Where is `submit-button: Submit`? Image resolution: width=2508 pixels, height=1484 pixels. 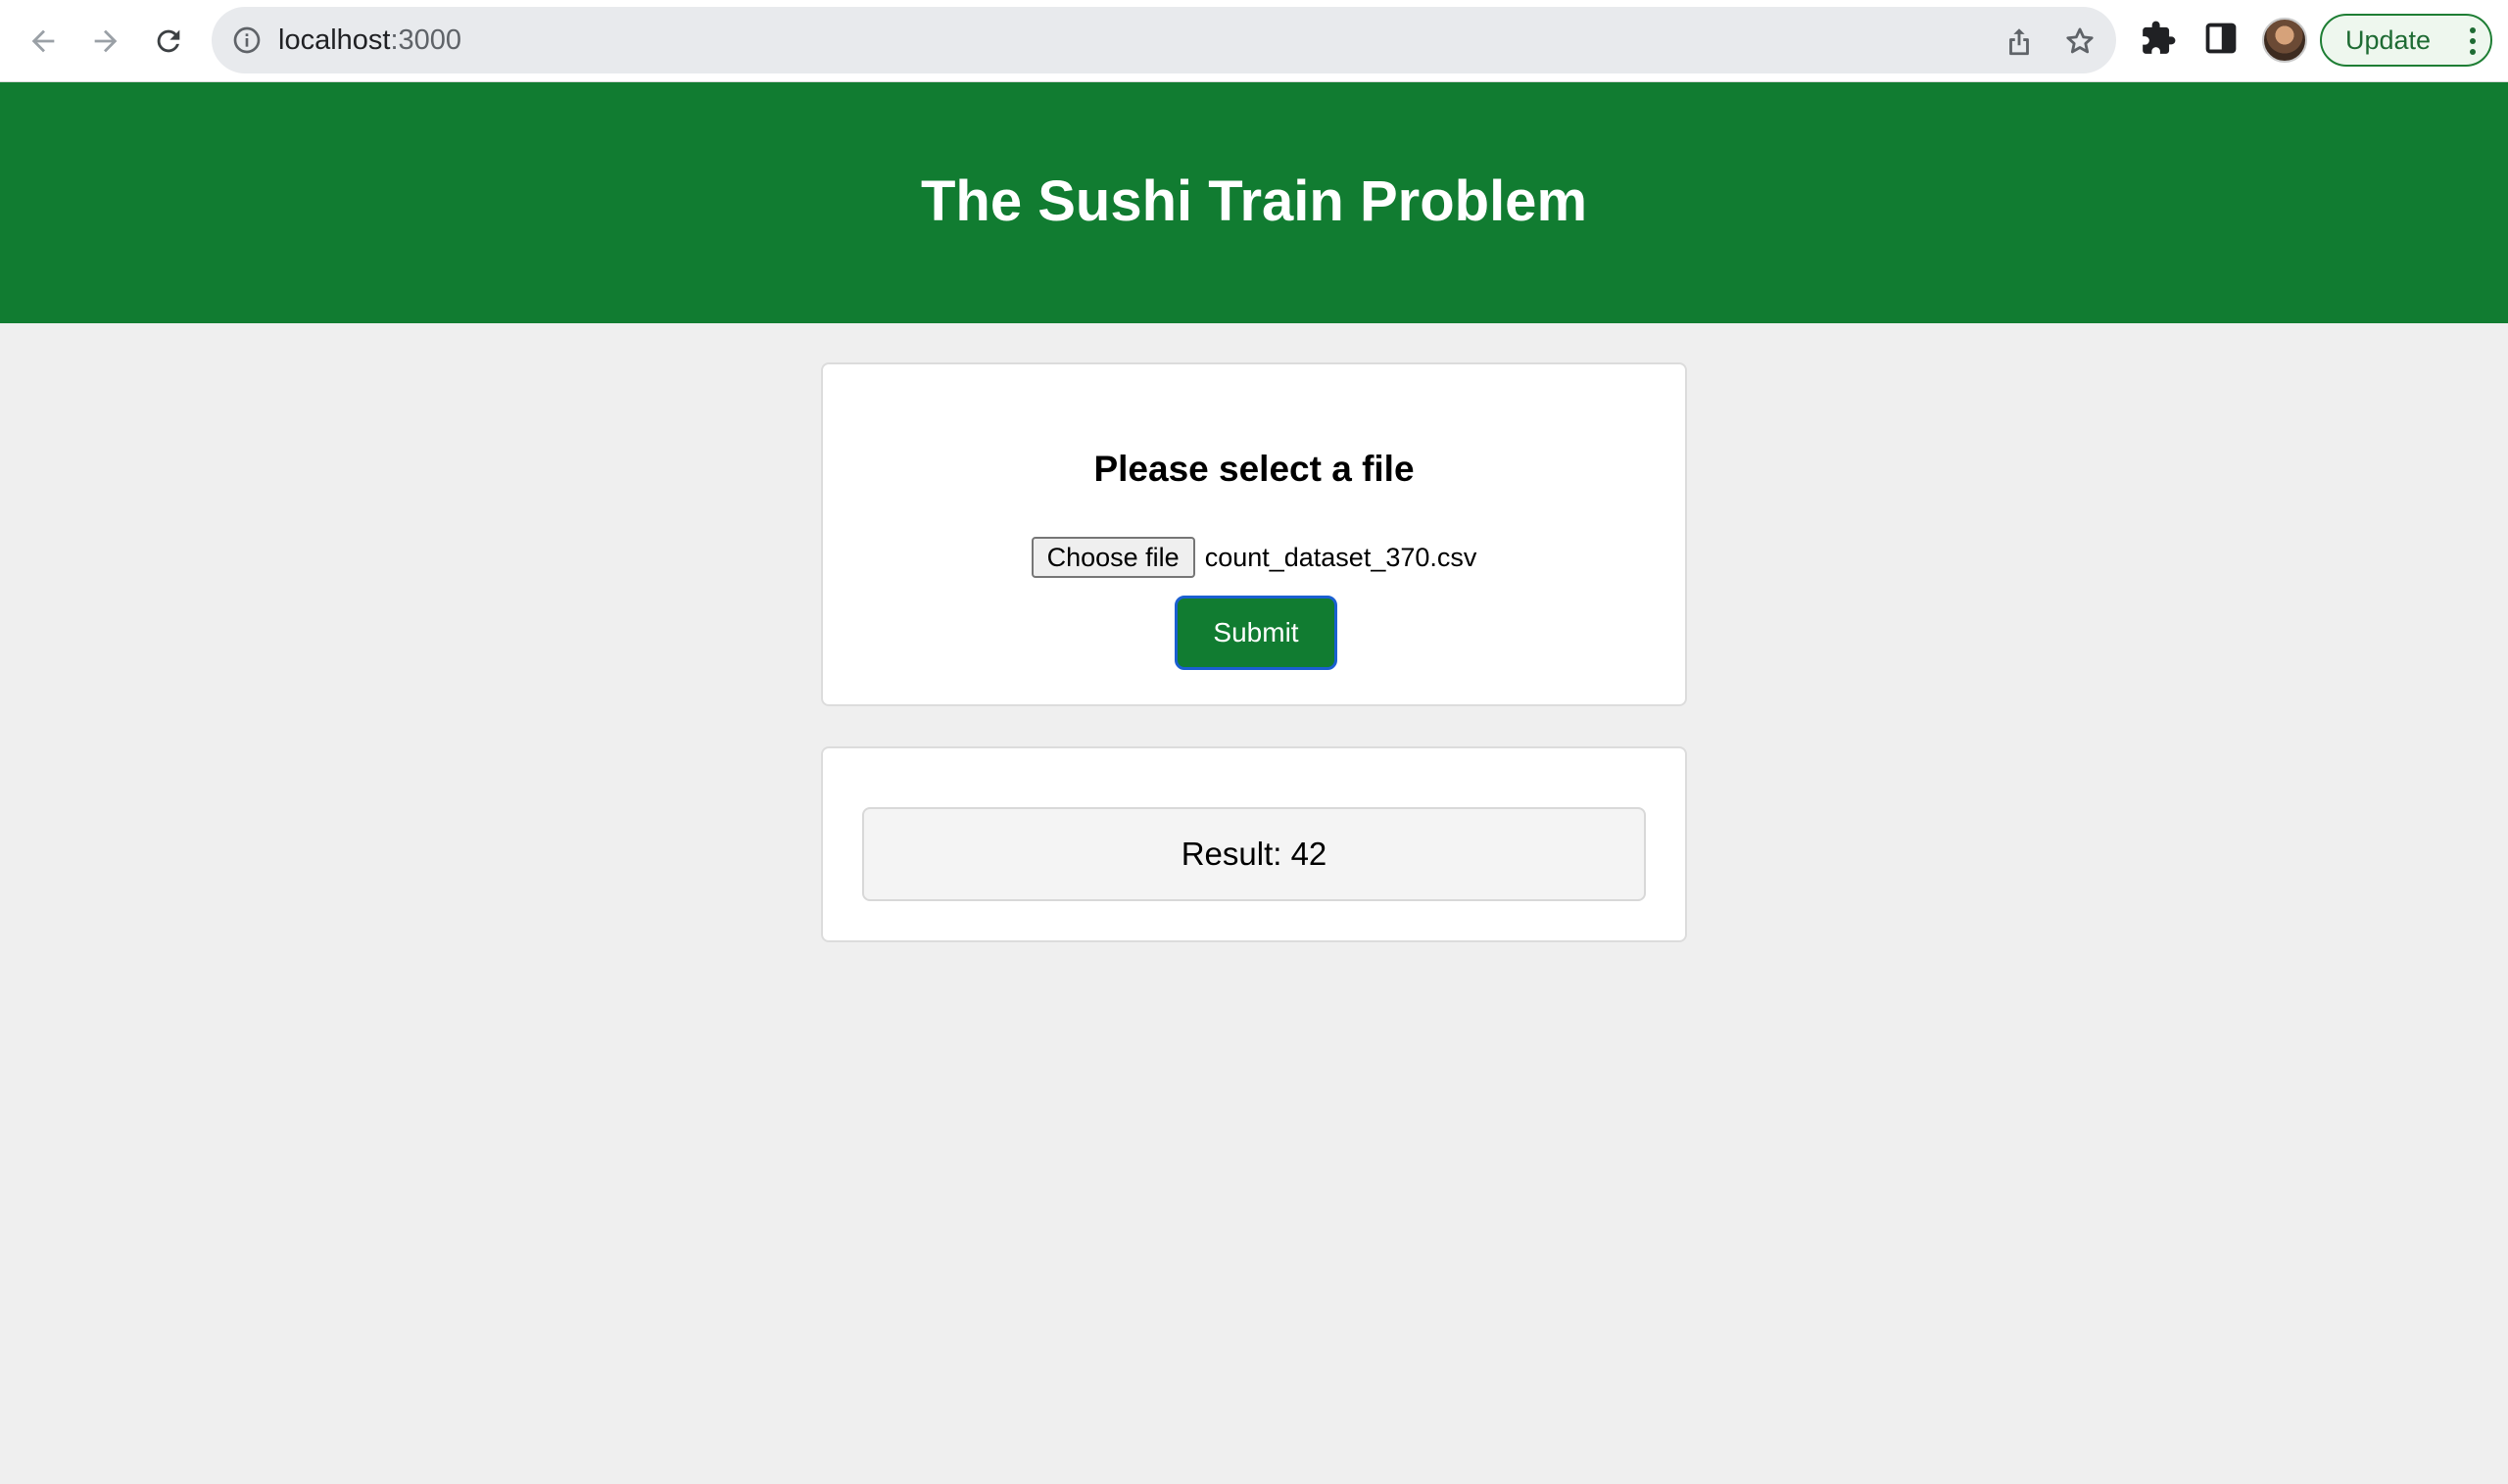 submit-button: Submit is located at coordinates (1256, 633).